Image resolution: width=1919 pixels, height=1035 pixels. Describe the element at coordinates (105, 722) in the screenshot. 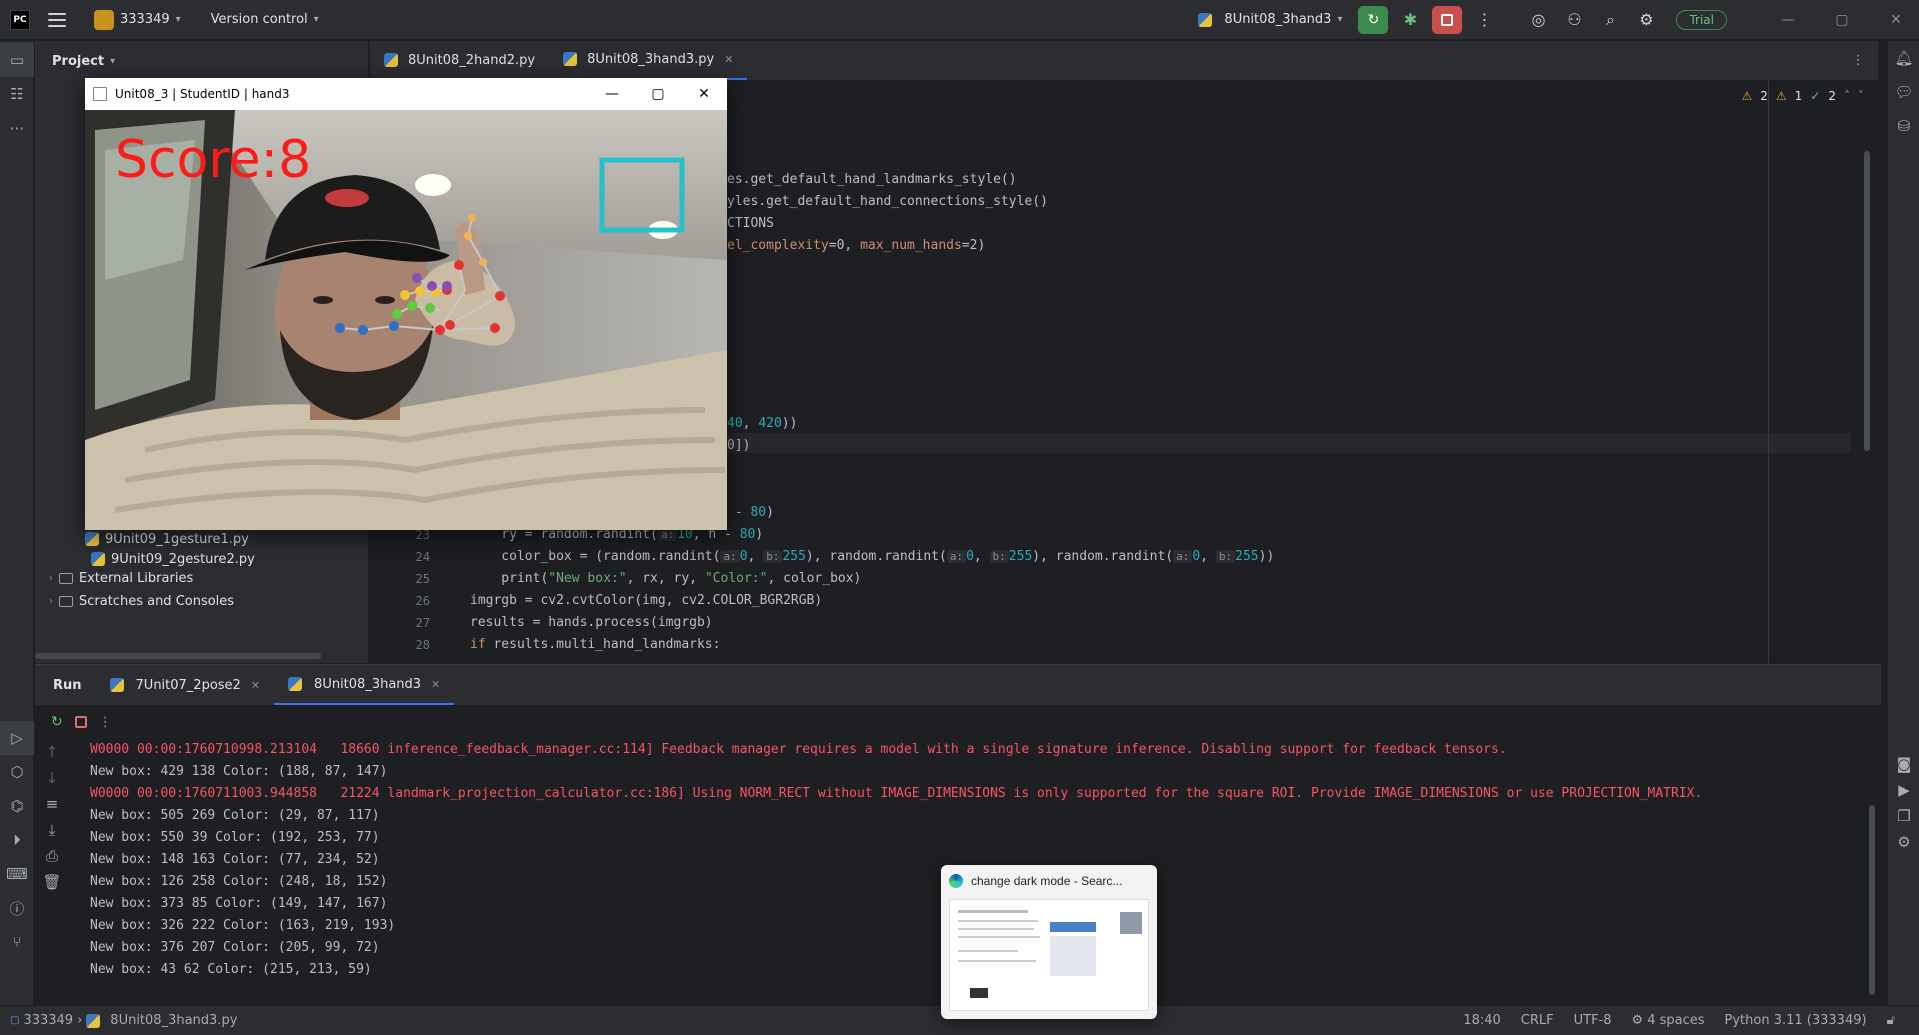

I see `more-icon: ⋮` at that location.